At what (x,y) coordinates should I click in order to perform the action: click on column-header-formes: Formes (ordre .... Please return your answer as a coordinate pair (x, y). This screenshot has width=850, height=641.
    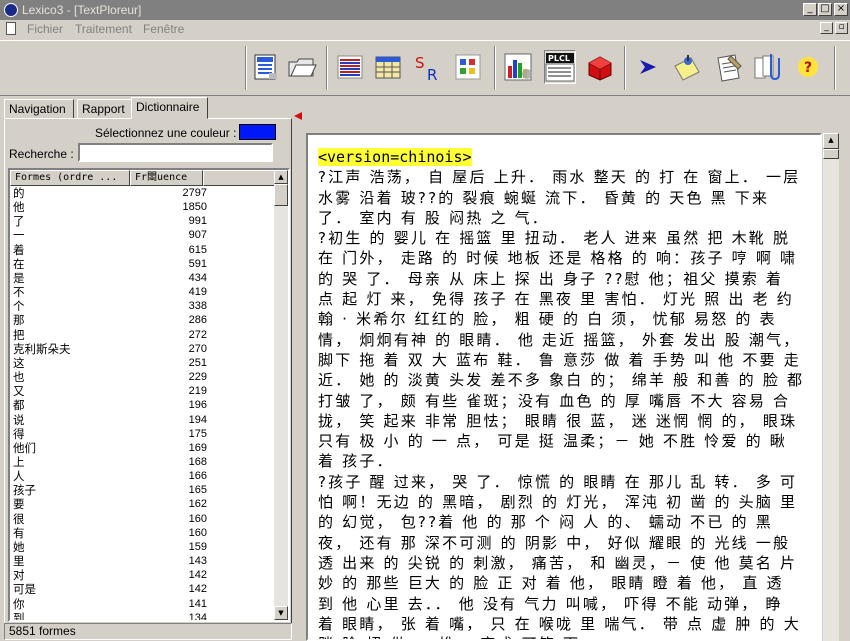
    Looking at the image, I should click on (70, 178).